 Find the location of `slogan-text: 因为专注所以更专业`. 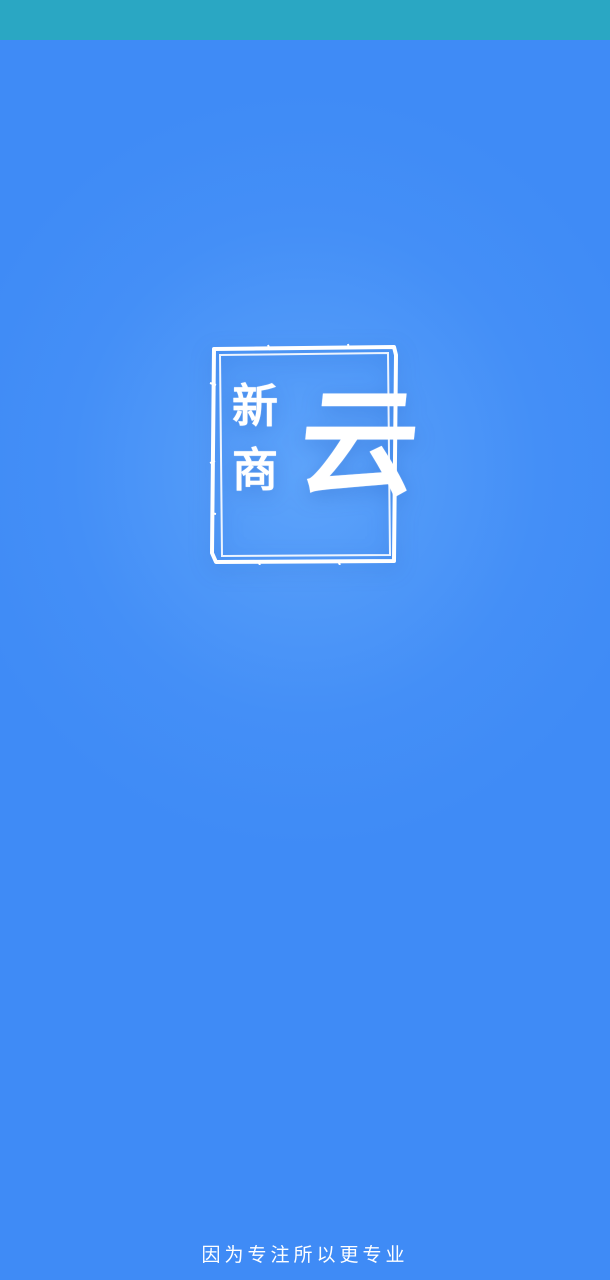

slogan-text: 因为专注所以更专业 is located at coordinates (305, 1255).